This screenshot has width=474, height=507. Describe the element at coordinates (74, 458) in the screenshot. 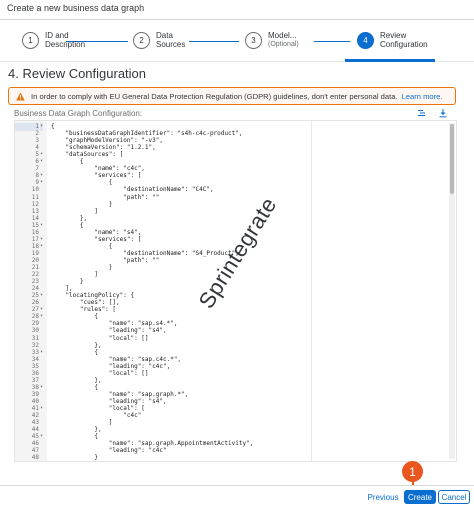

I see `code-text: }` at that location.